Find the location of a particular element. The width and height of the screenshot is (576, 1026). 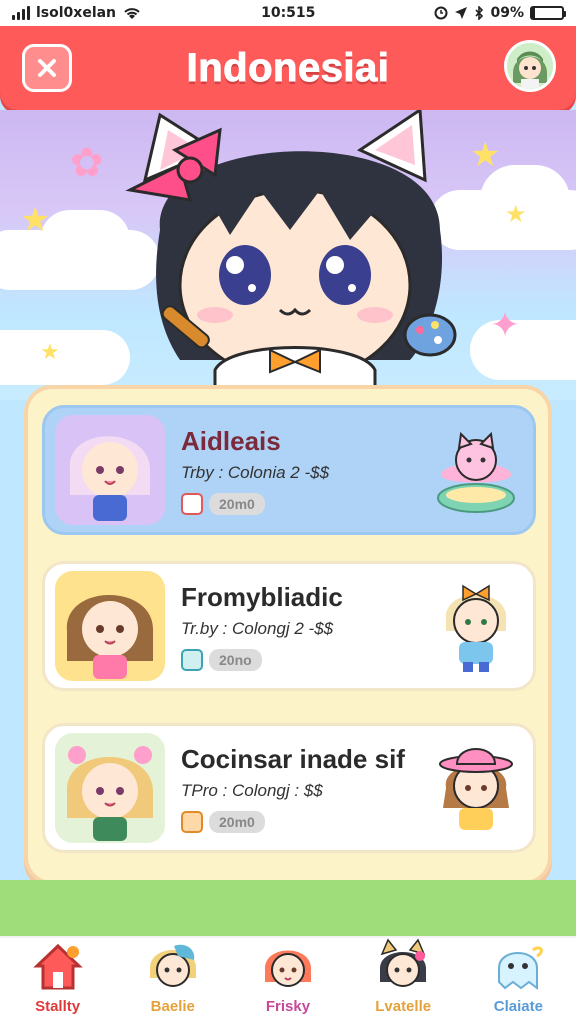

nav-label: Baelie is located at coordinates (172, 1006).